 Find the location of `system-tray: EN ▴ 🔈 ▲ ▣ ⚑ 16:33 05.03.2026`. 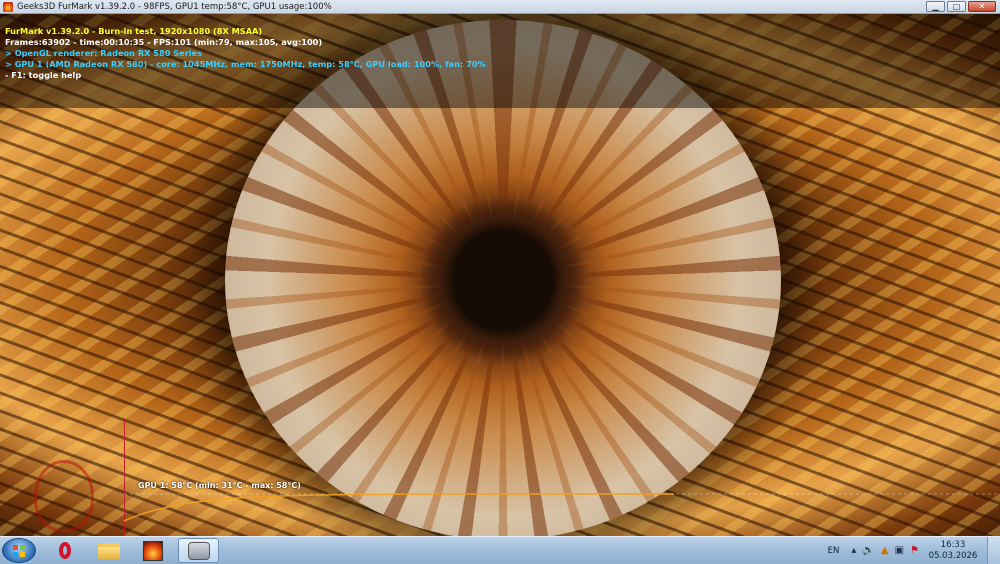

system-tray: EN ▴ 🔈 ▲ ▣ ⚑ 16:33 05.03.2026 is located at coordinates (914, 550).